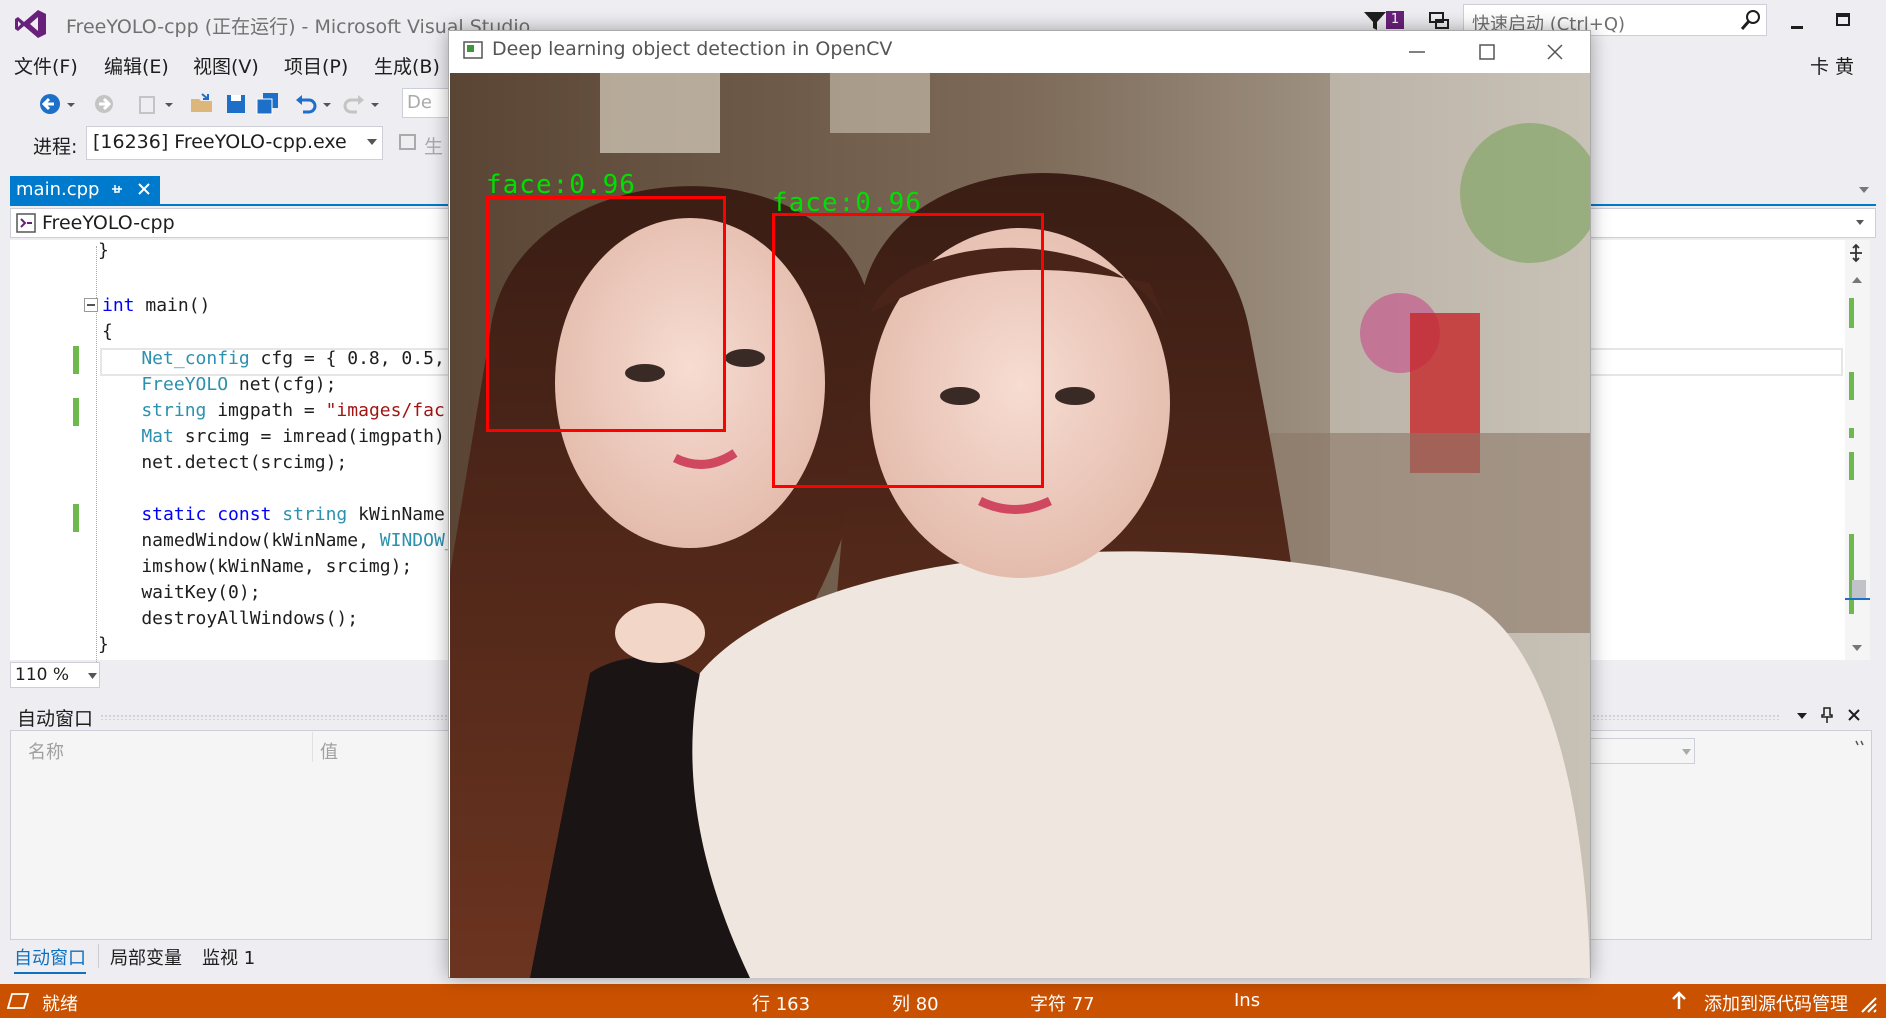 The height and width of the screenshot is (1018, 1886). What do you see at coordinates (46, 65) in the screenshot?
I see `menu-file: 文件(F)` at bounding box center [46, 65].